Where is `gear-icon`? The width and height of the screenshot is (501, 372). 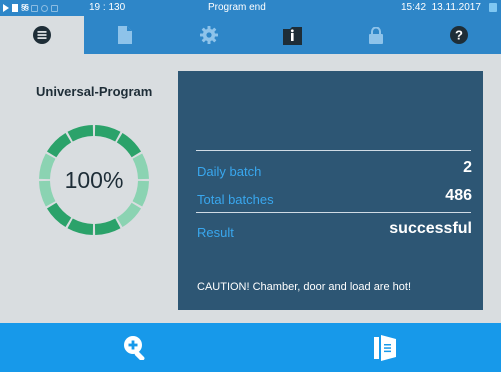 gear-icon is located at coordinates (208, 35).